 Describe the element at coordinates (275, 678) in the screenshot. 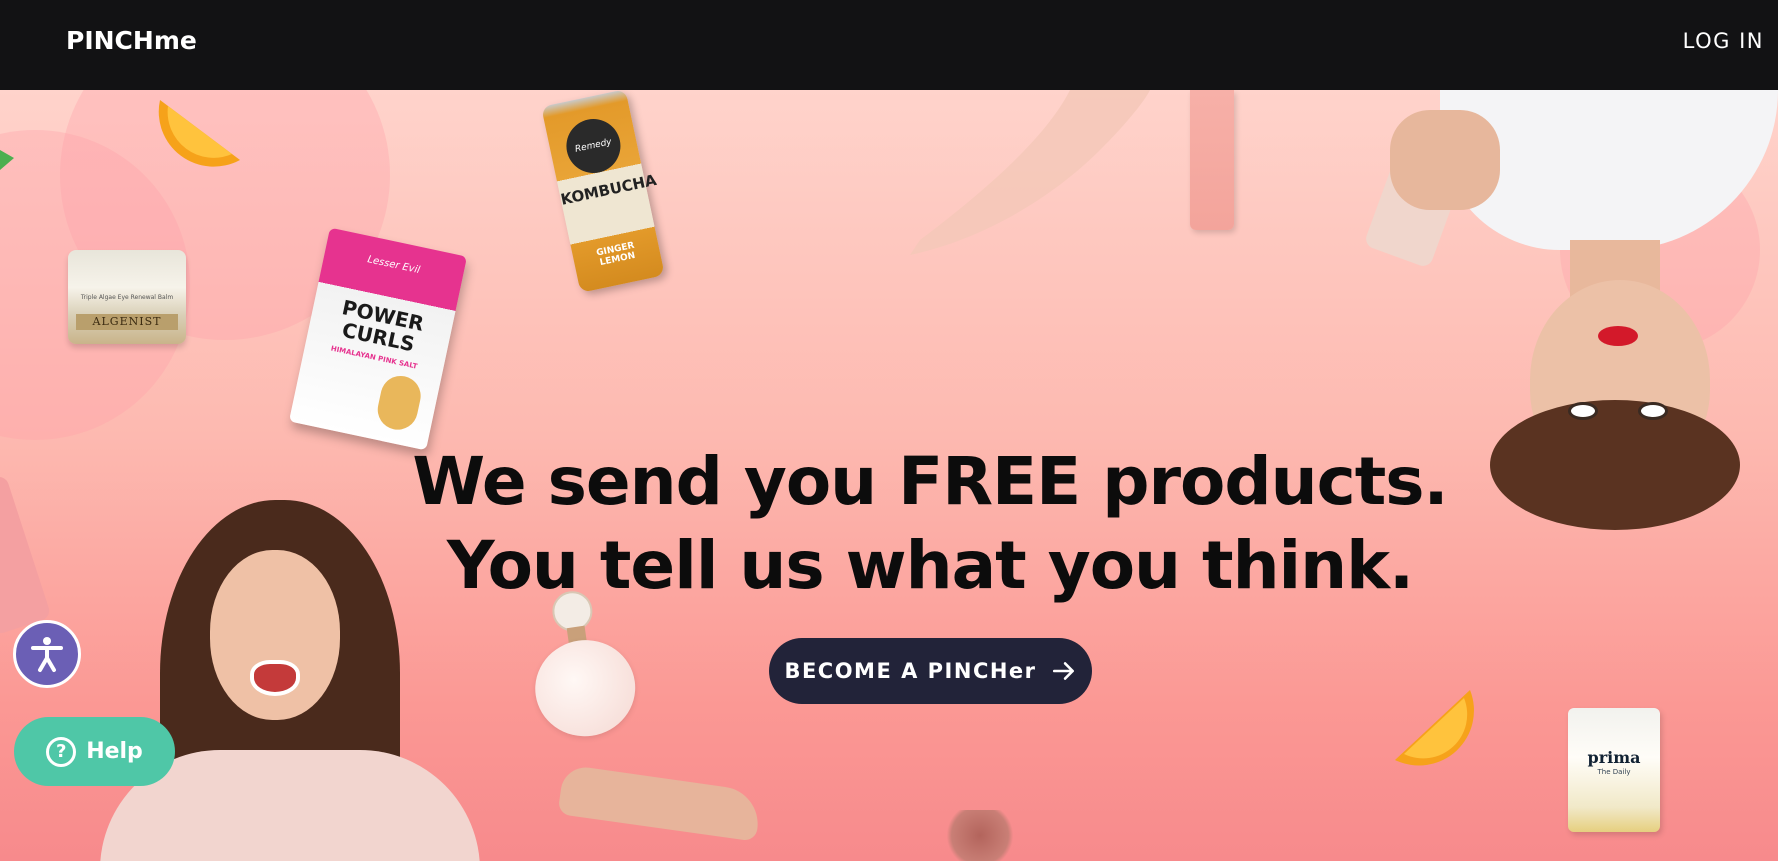

I see `mouth` at that location.